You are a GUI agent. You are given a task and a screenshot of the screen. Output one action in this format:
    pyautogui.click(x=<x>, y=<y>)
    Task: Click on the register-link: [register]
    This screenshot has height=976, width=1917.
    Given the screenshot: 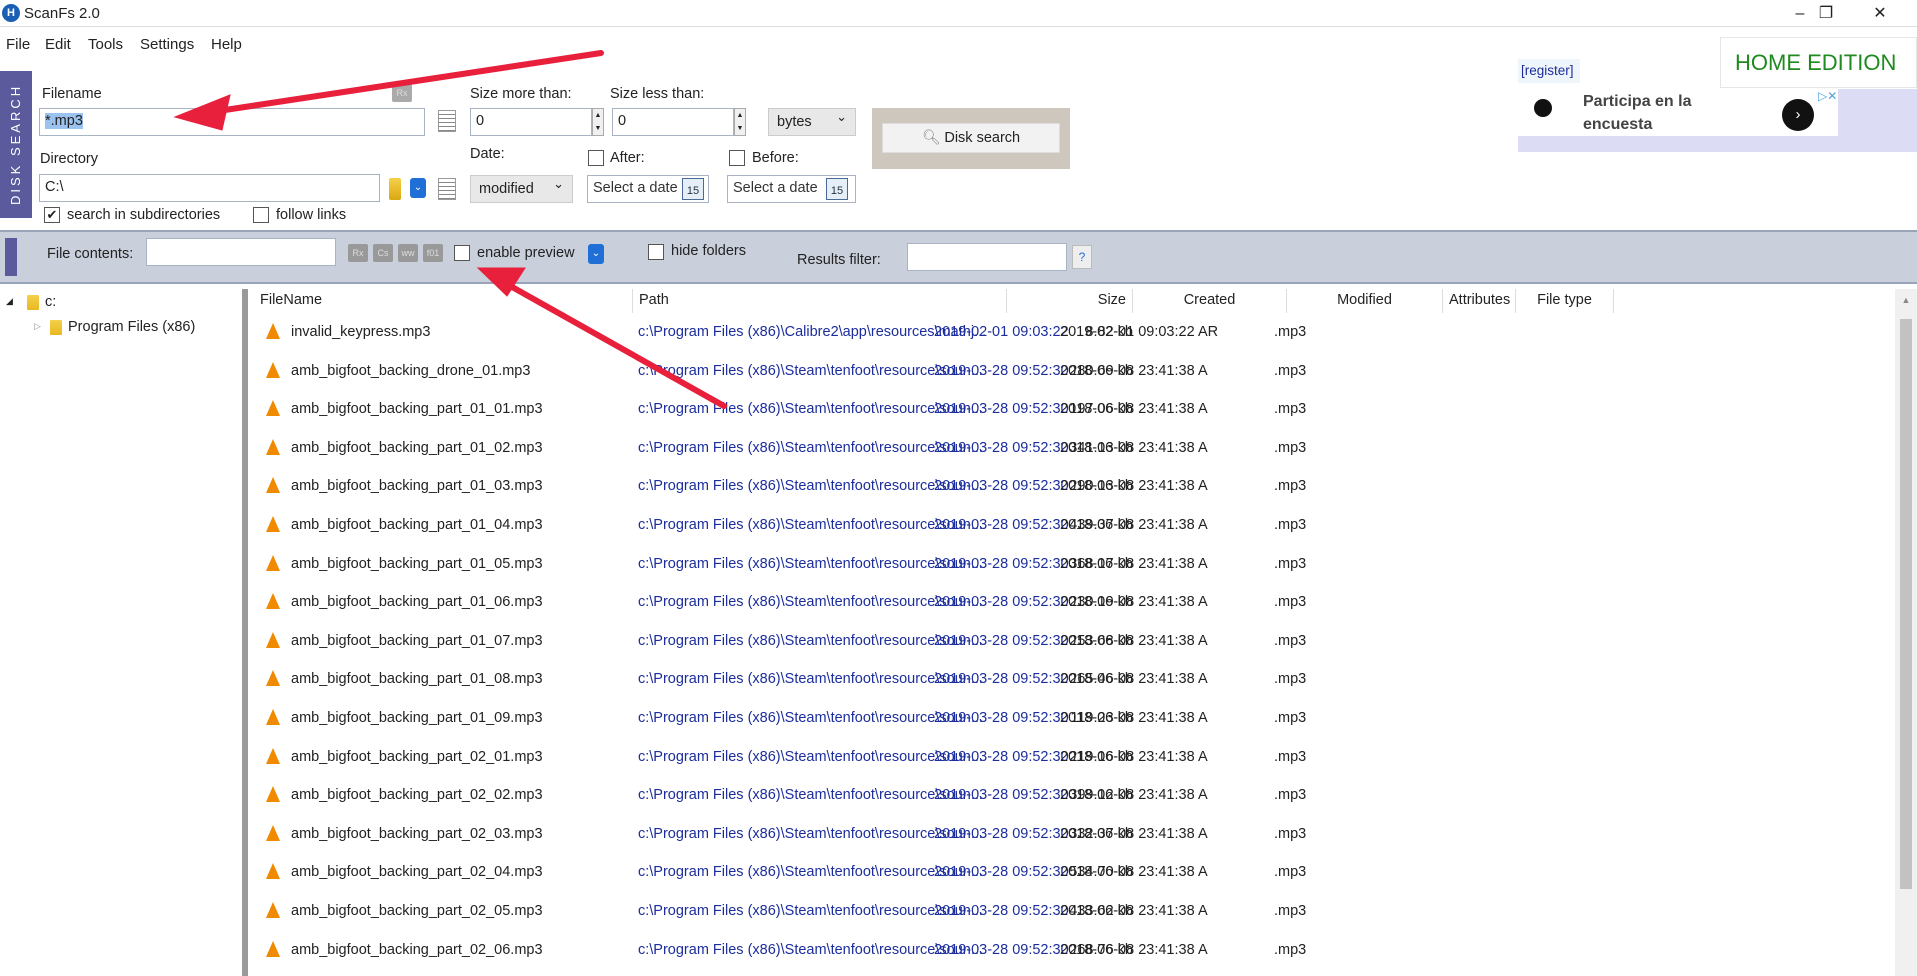 What is the action you would take?
    pyautogui.click(x=1549, y=71)
    